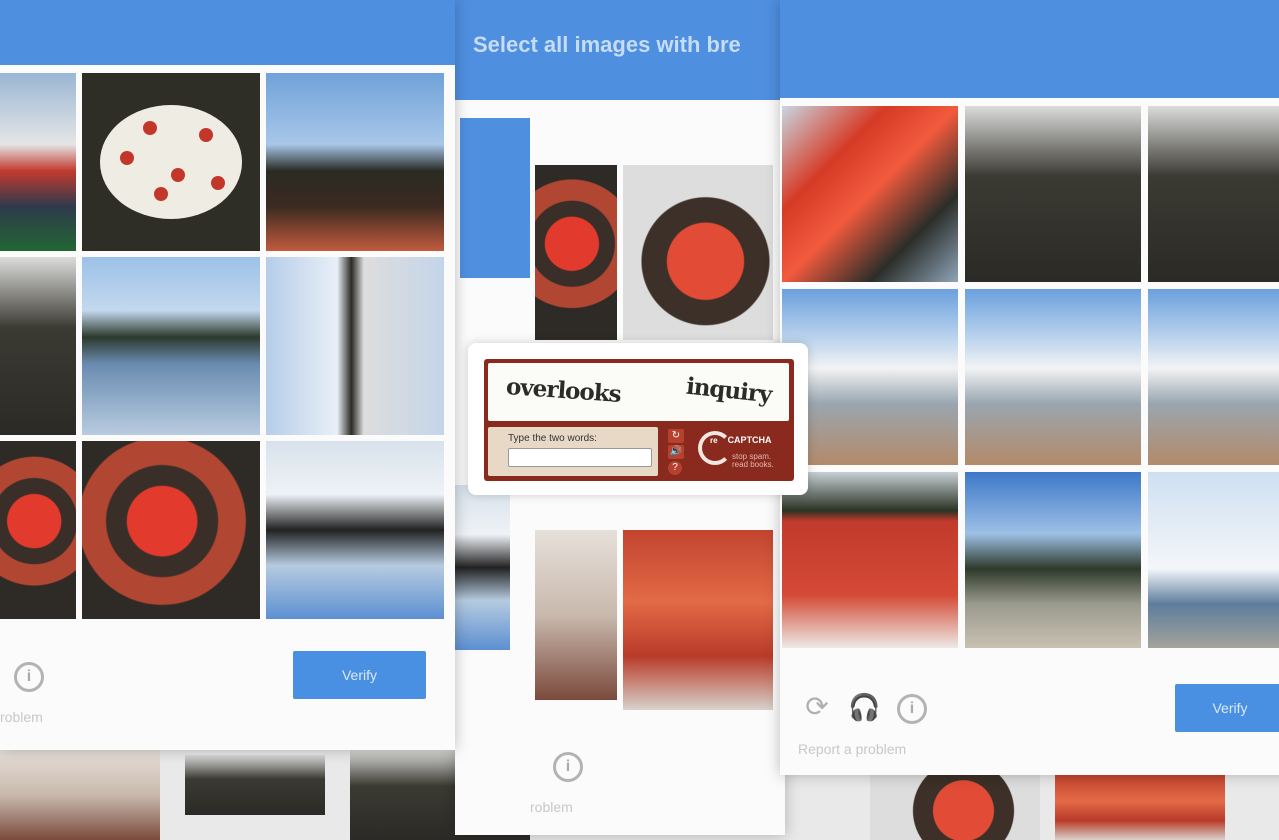  I want to click on audio-icon: 🔊, so click(676, 452).